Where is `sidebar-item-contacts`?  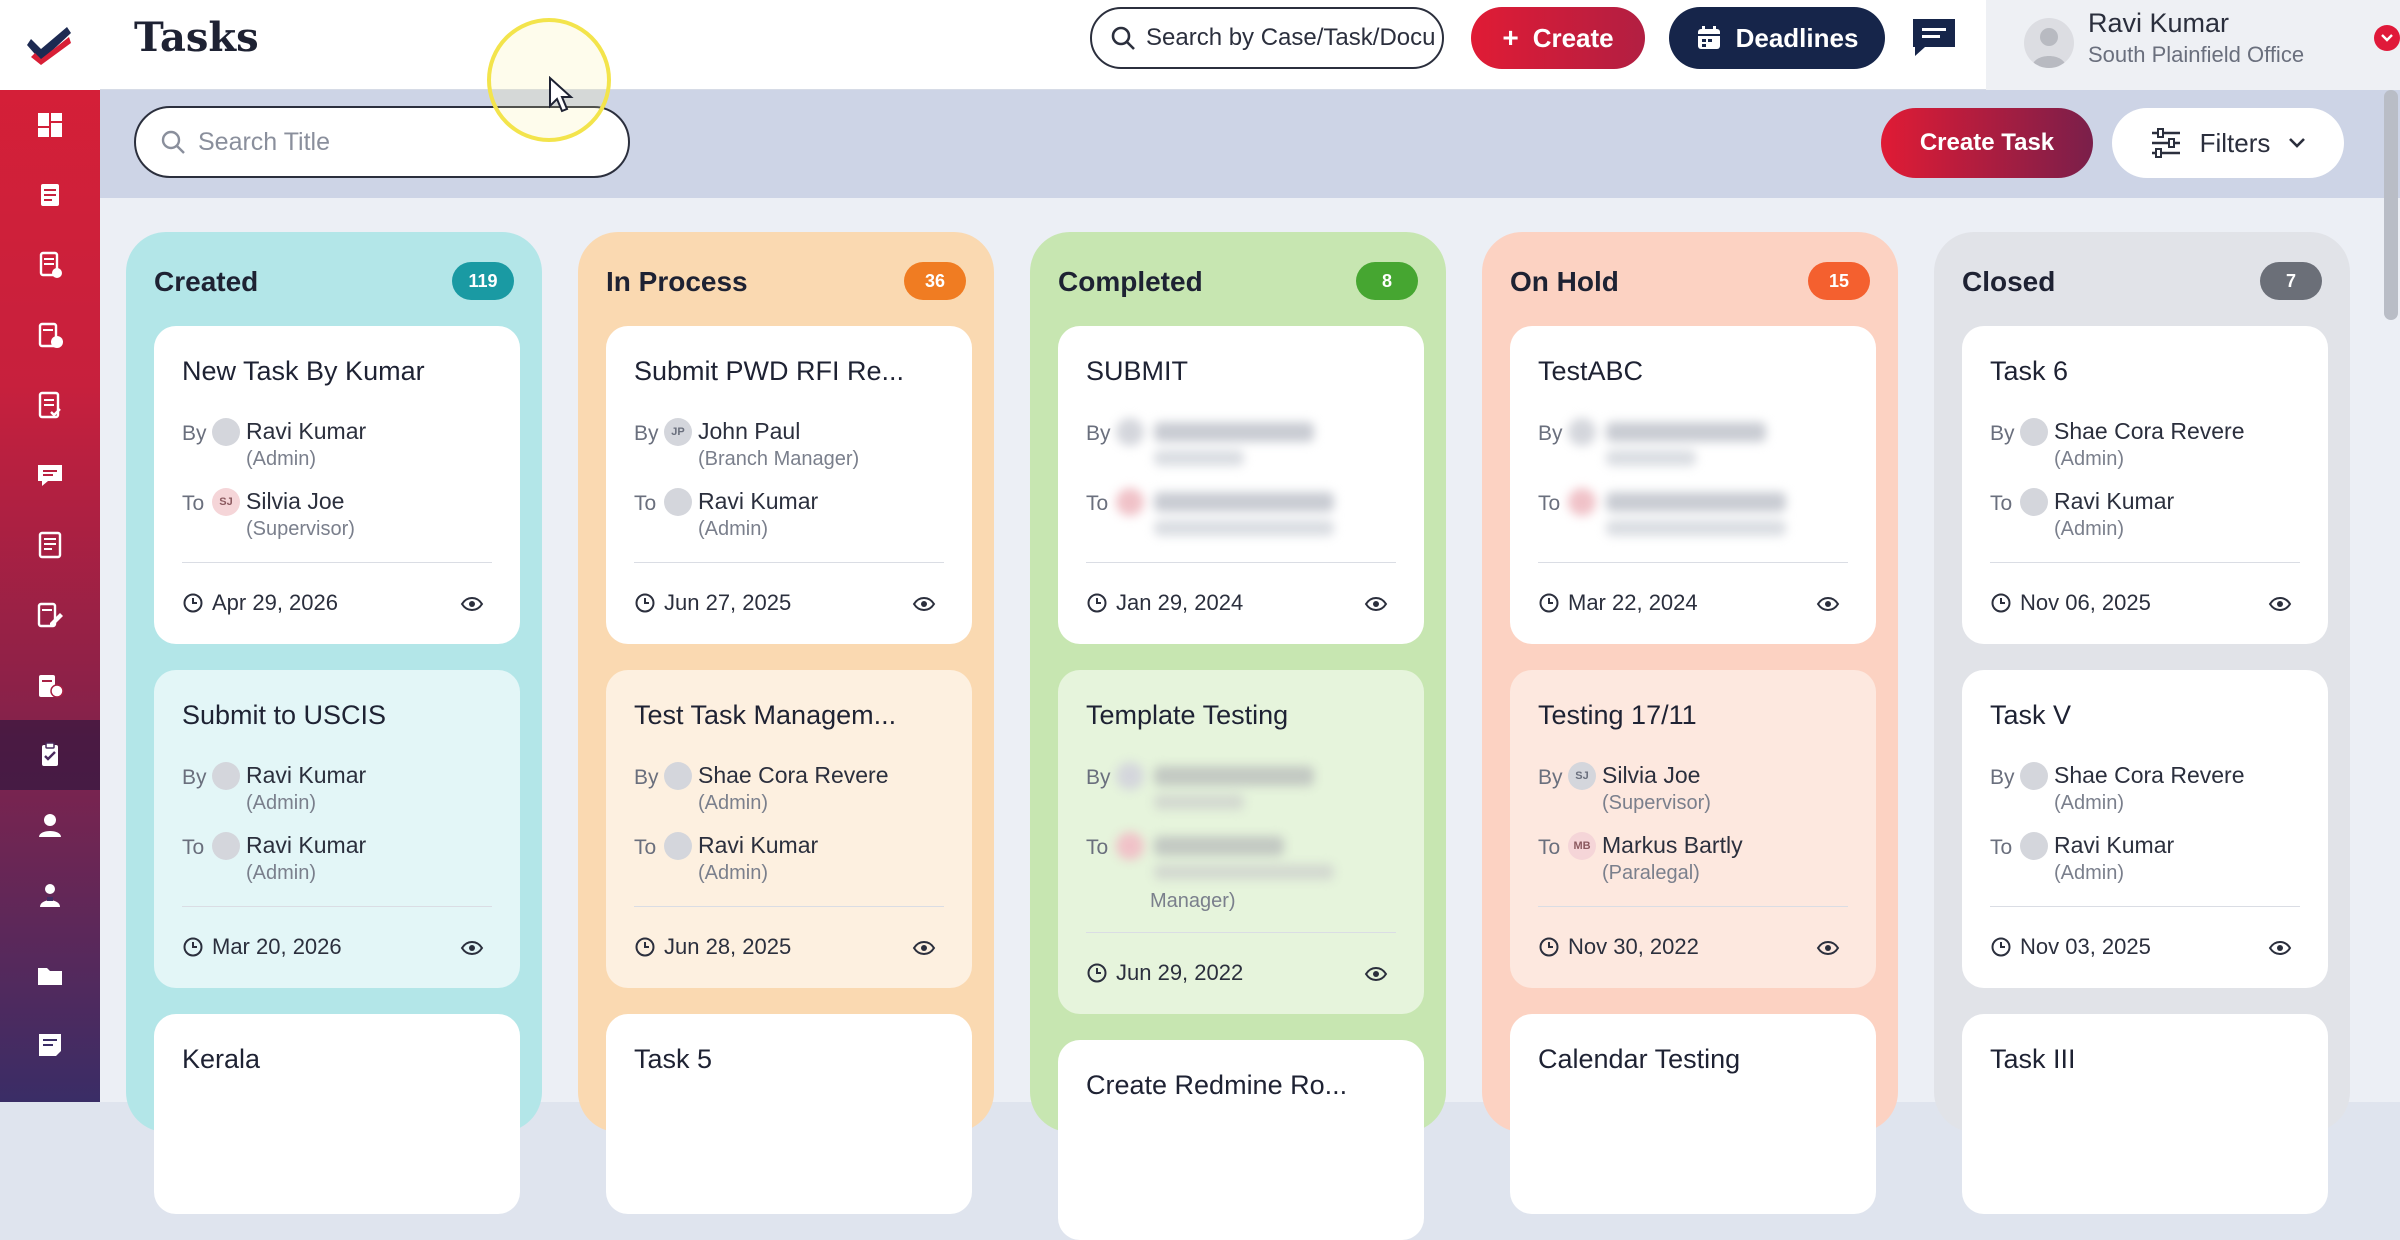 sidebar-item-contacts is located at coordinates (50, 895).